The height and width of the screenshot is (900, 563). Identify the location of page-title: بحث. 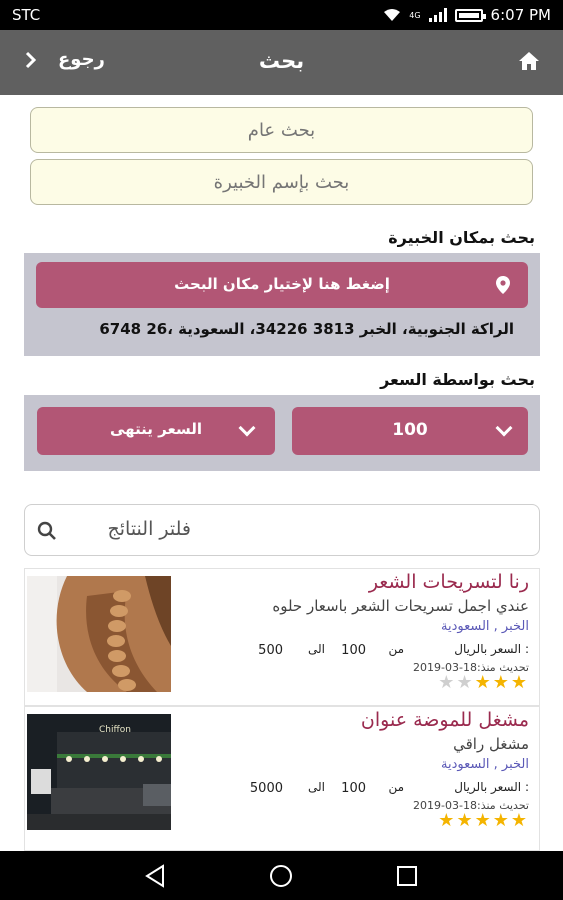
(281, 61).